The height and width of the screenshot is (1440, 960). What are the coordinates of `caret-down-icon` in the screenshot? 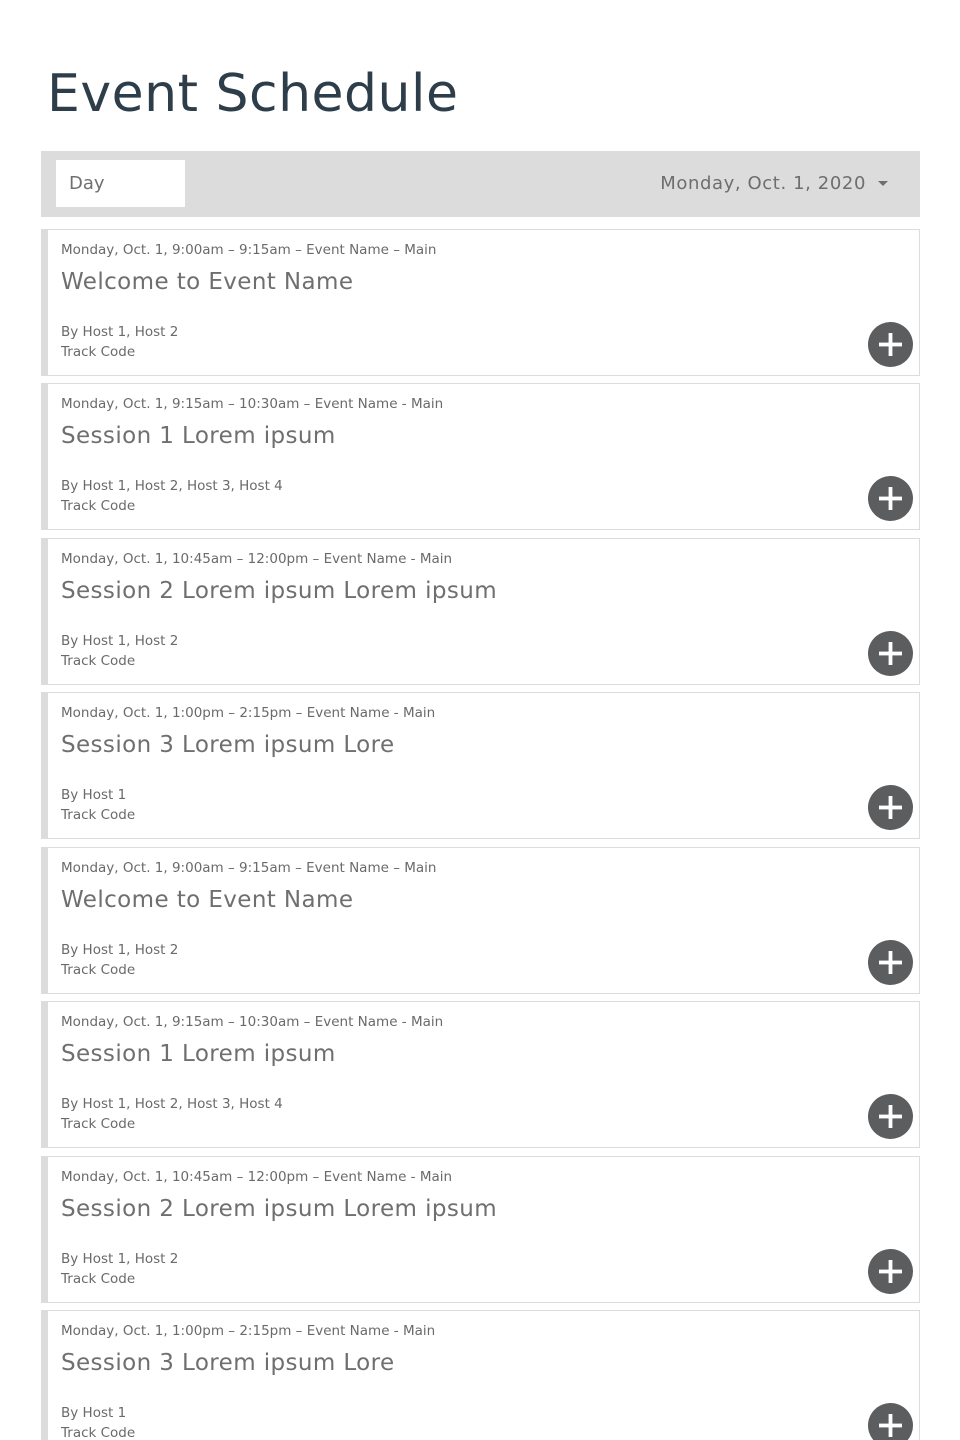 It's located at (883, 183).